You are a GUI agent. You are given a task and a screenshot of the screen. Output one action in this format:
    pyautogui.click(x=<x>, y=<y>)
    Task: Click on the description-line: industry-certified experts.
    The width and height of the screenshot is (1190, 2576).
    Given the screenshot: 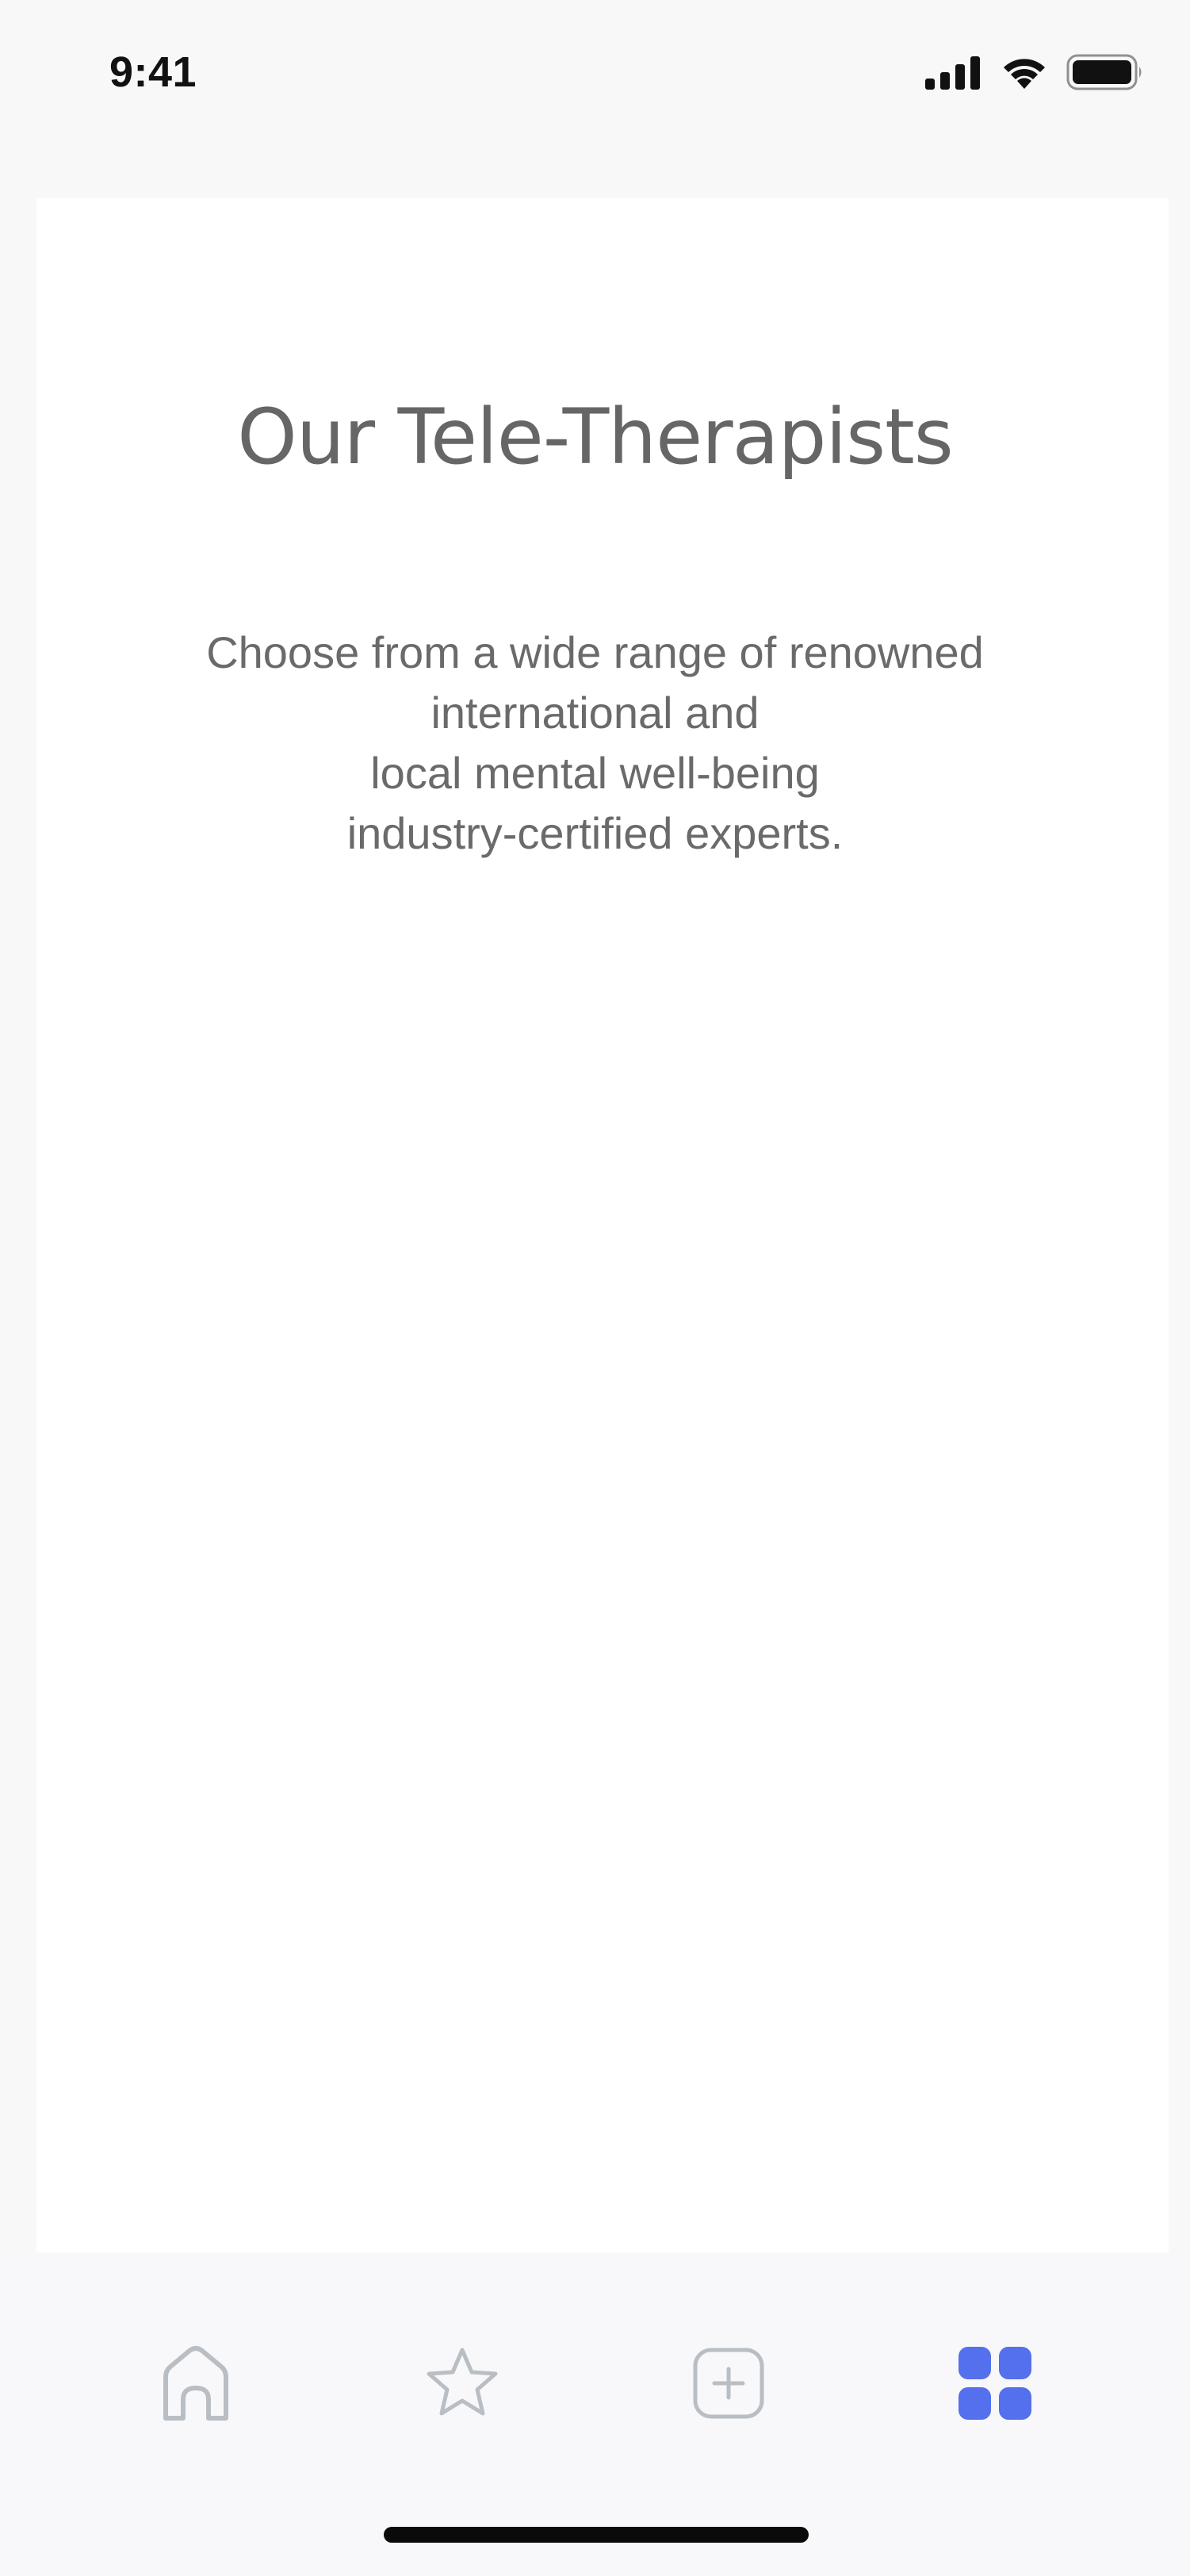 What is the action you would take?
    pyautogui.click(x=595, y=833)
    